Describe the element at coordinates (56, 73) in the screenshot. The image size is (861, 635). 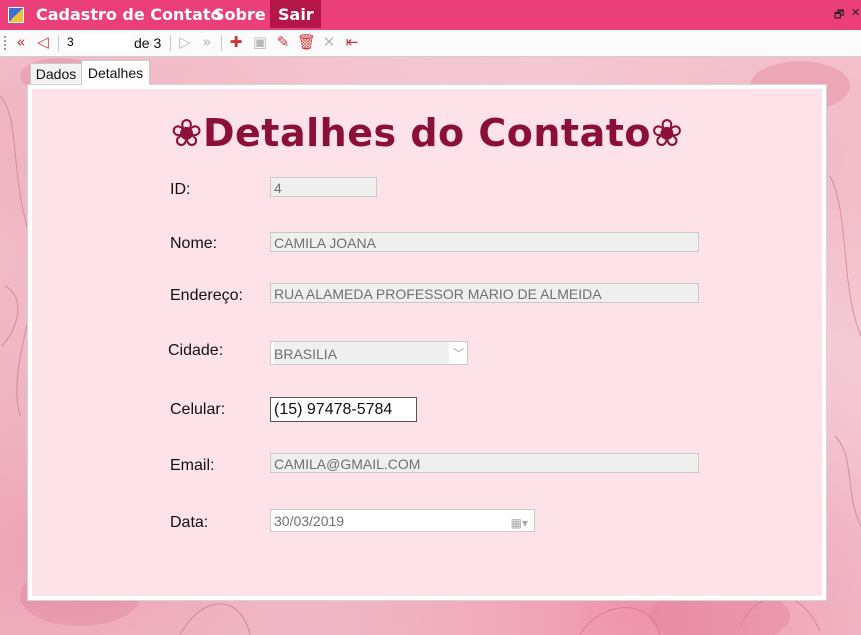
I see `tab-dados: Dados` at that location.